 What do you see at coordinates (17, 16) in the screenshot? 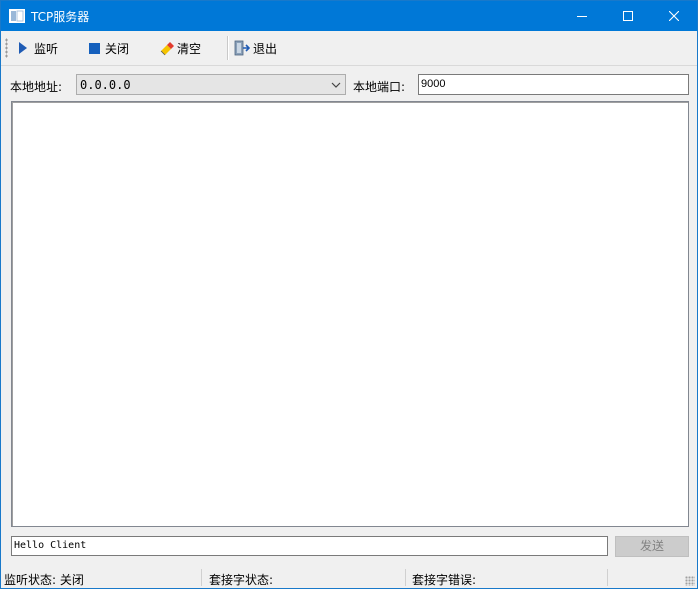
I see `app-icon` at bounding box center [17, 16].